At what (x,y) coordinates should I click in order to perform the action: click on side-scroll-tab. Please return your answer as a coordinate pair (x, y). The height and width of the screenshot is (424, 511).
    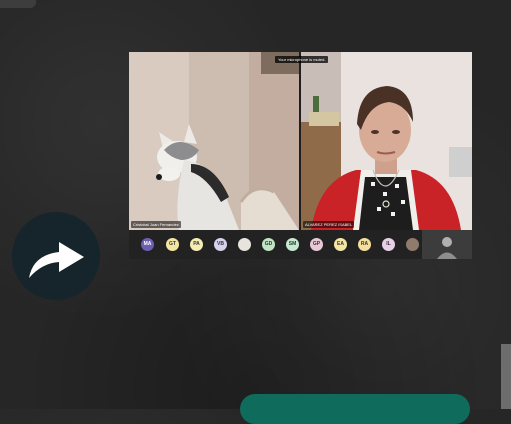
    Looking at the image, I should click on (506, 376).